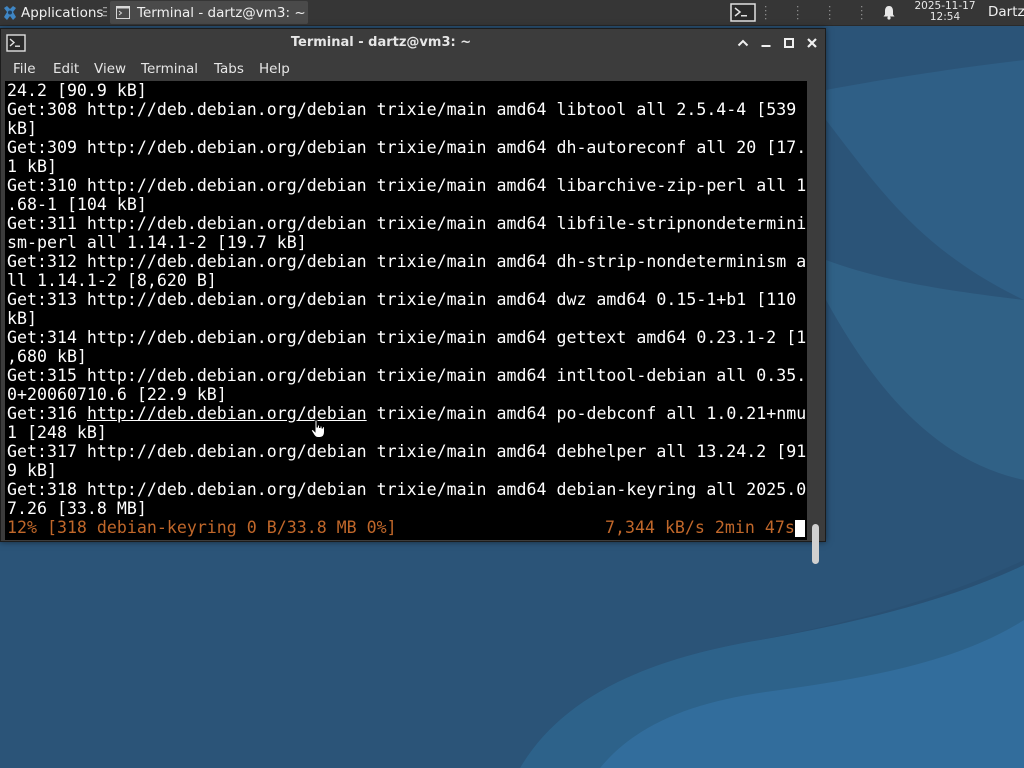 The image size is (1024, 768). What do you see at coordinates (77, 204) in the screenshot?
I see `terminal-line: .68-1 [104 kB]` at bounding box center [77, 204].